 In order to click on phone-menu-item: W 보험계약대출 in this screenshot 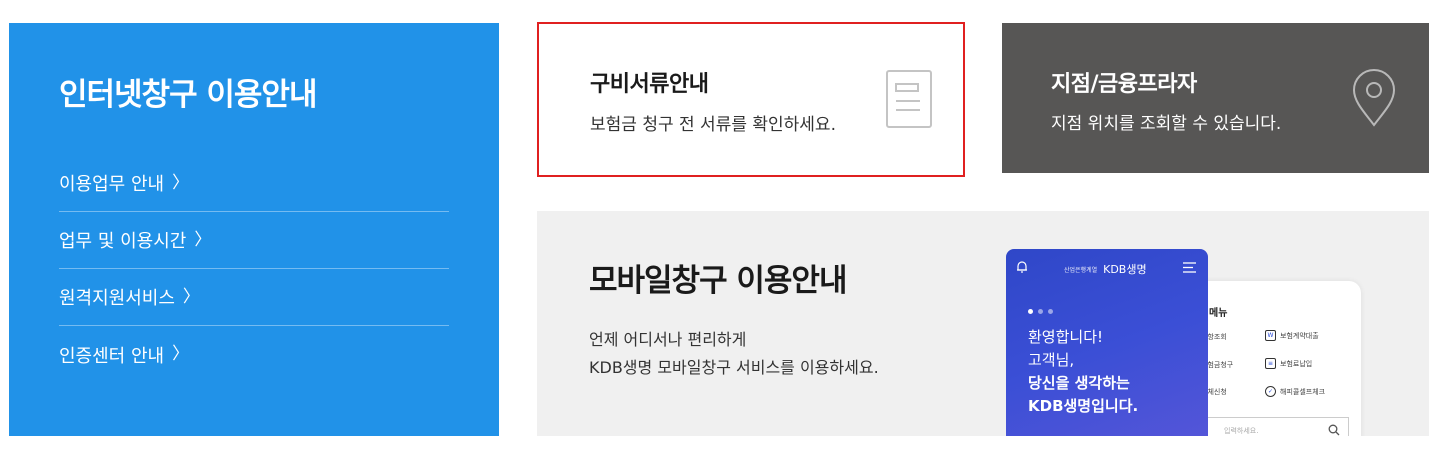, I will do `click(1292, 335)`.